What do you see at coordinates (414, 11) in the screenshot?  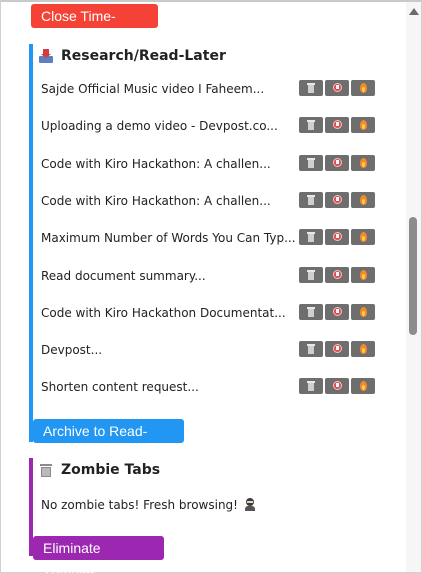 I see `scroll-up-arrow-icon` at bounding box center [414, 11].